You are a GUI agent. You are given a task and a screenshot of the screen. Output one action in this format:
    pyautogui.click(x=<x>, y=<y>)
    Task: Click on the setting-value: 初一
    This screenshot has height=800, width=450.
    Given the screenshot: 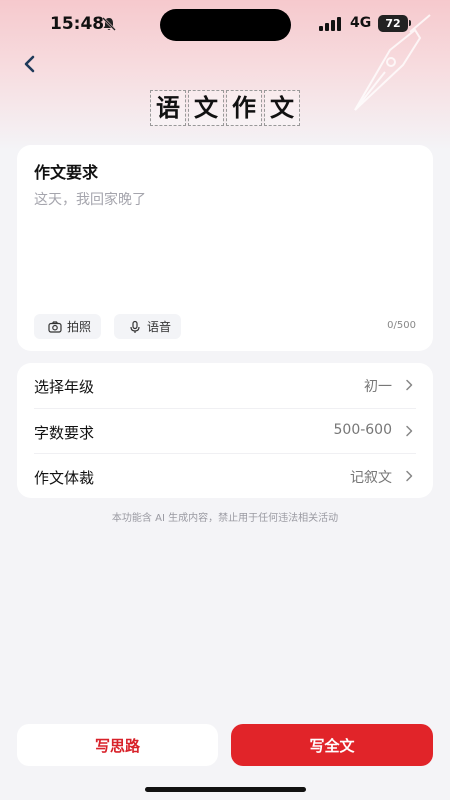 What is the action you would take?
    pyautogui.click(x=378, y=387)
    